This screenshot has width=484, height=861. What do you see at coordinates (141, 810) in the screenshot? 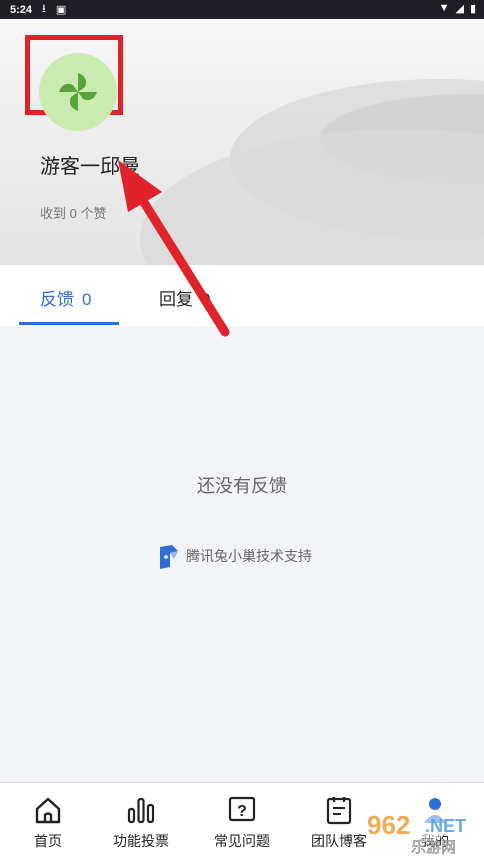
I see `bar-chart-icon` at bounding box center [141, 810].